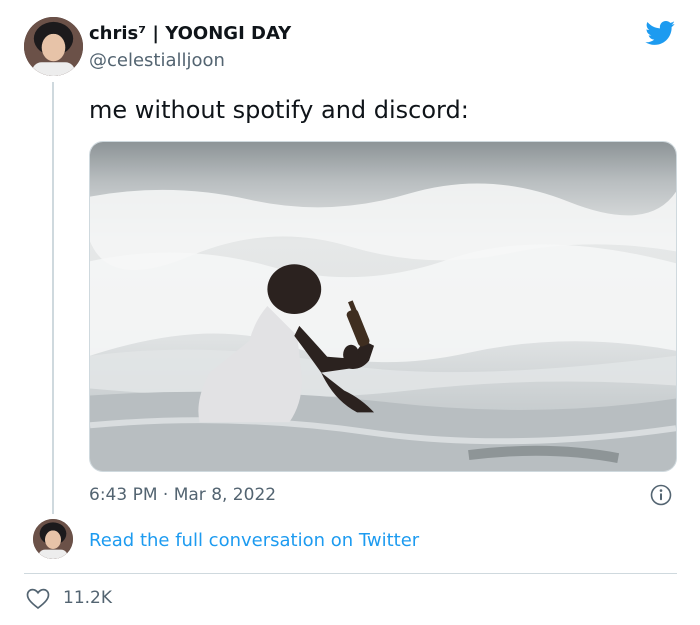 The height and width of the screenshot is (625, 700). What do you see at coordinates (182, 495) in the screenshot?
I see `tweet-timestamp: 6:43 PM · Mar 8, 2022` at bounding box center [182, 495].